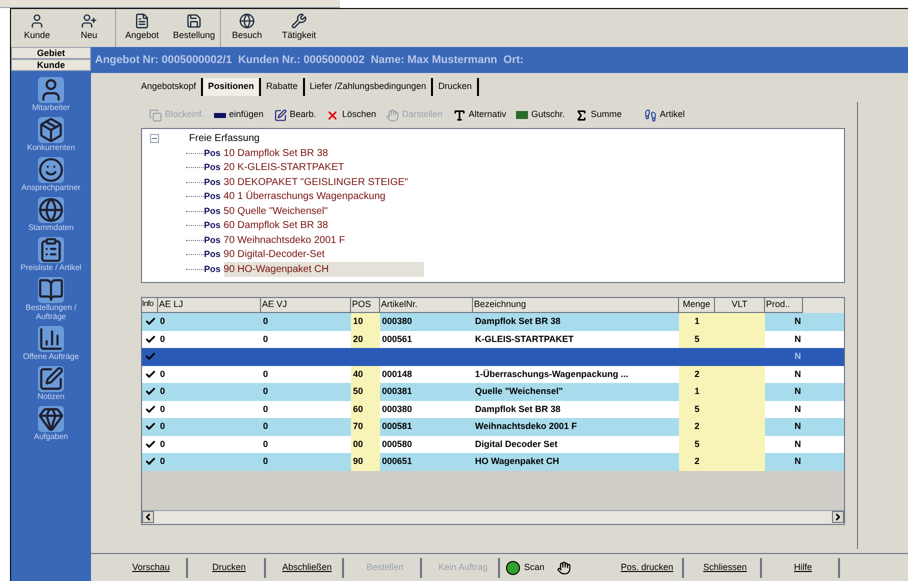 This screenshot has width=908, height=581. Describe the element at coordinates (365, 461) in the screenshot. I see `table-cell: 90` at that location.